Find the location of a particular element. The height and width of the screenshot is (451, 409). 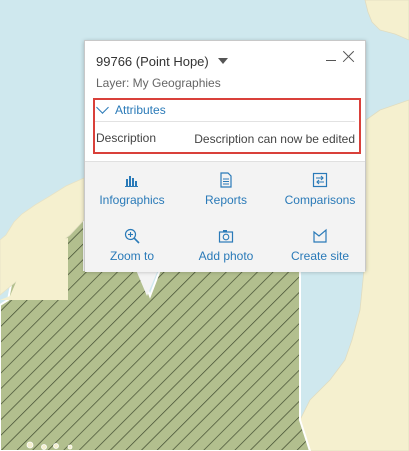

divider is located at coordinates (225, 121).